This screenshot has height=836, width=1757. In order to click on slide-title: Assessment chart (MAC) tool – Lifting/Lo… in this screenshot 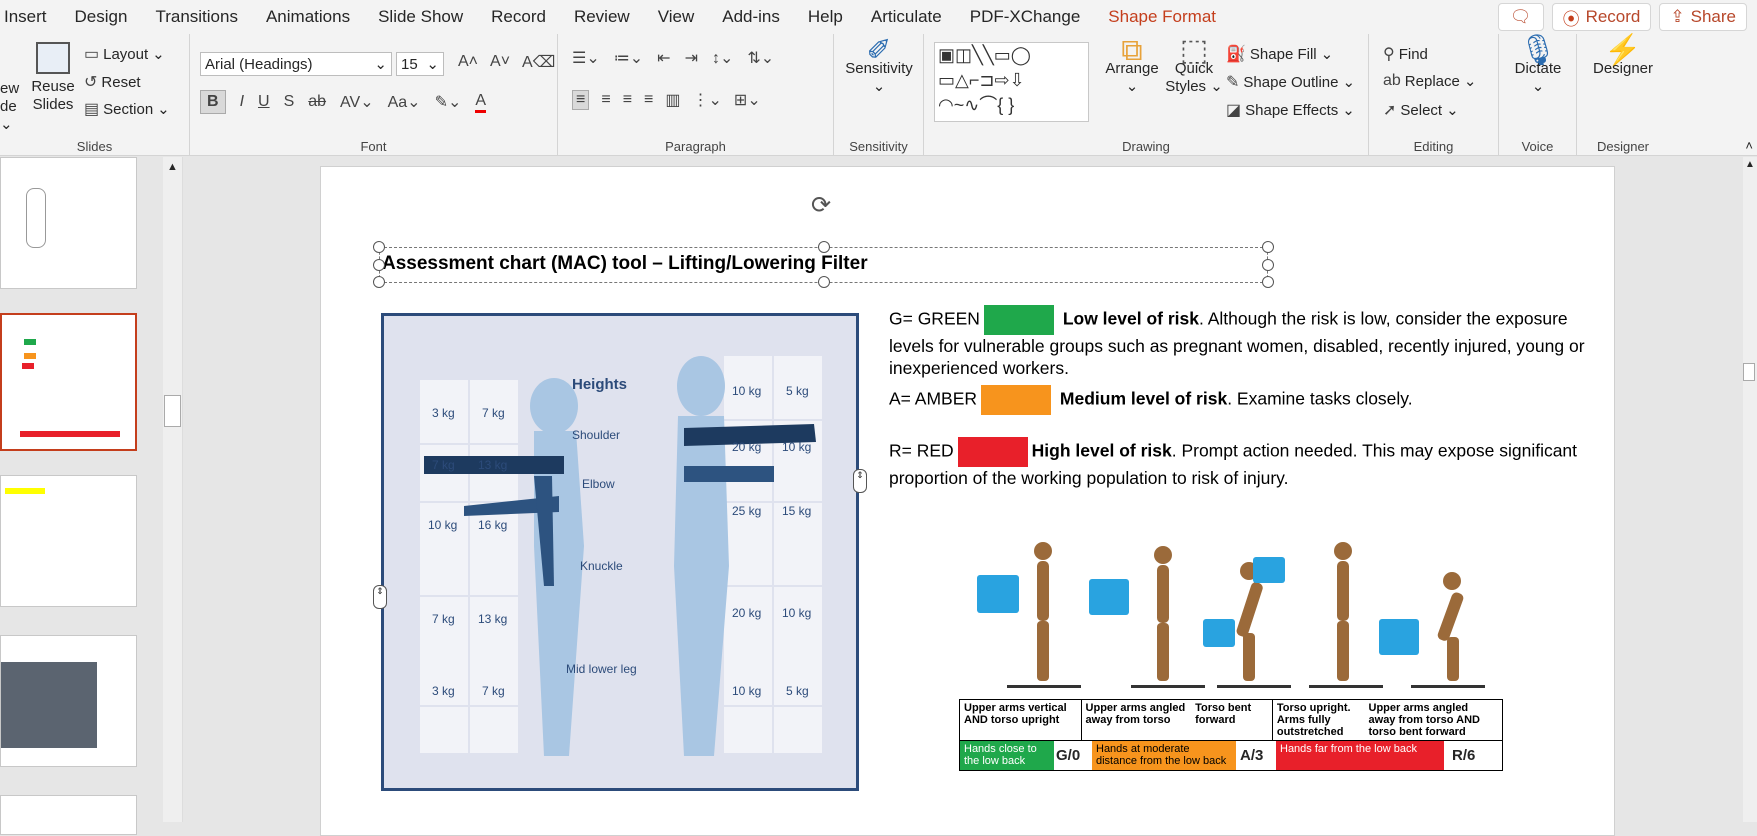, I will do `click(625, 264)`.